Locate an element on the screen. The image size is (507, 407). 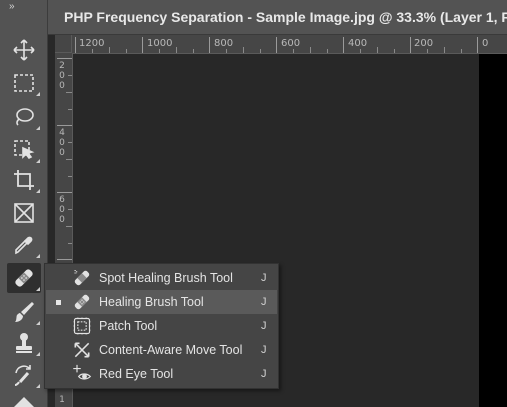
tools-panel: » is located at coordinates (24, 203).